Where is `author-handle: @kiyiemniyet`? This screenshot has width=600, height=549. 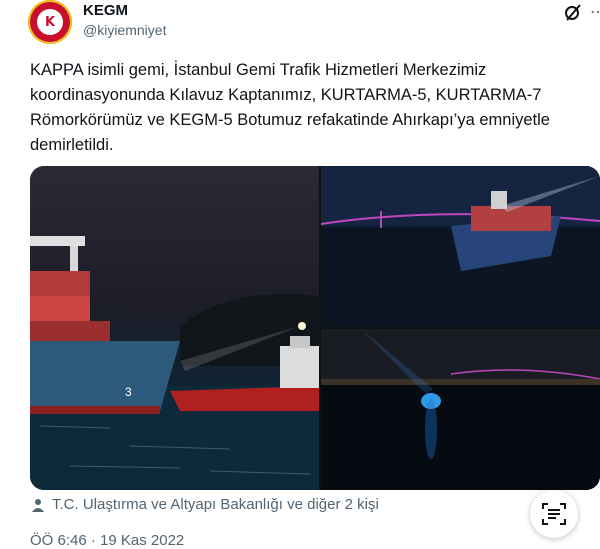 author-handle: @kiyiemniyet is located at coordinates (124, 30).